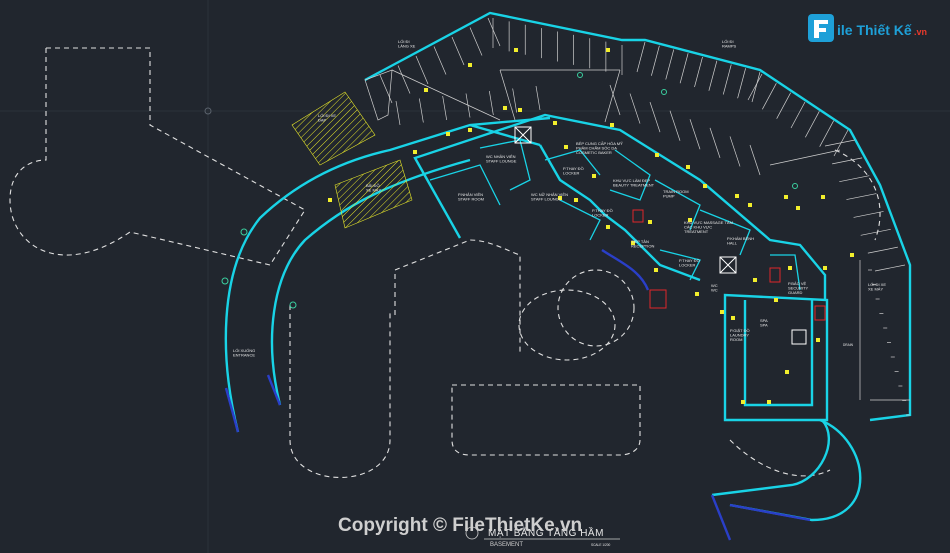  Describe the element at coordinates (857, 195) in the screenshot. I see `dashed-arc-right` at that location.